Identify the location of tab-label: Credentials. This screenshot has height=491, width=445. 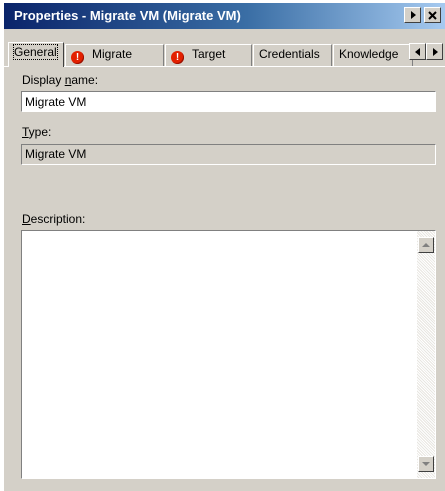
(289, 54).